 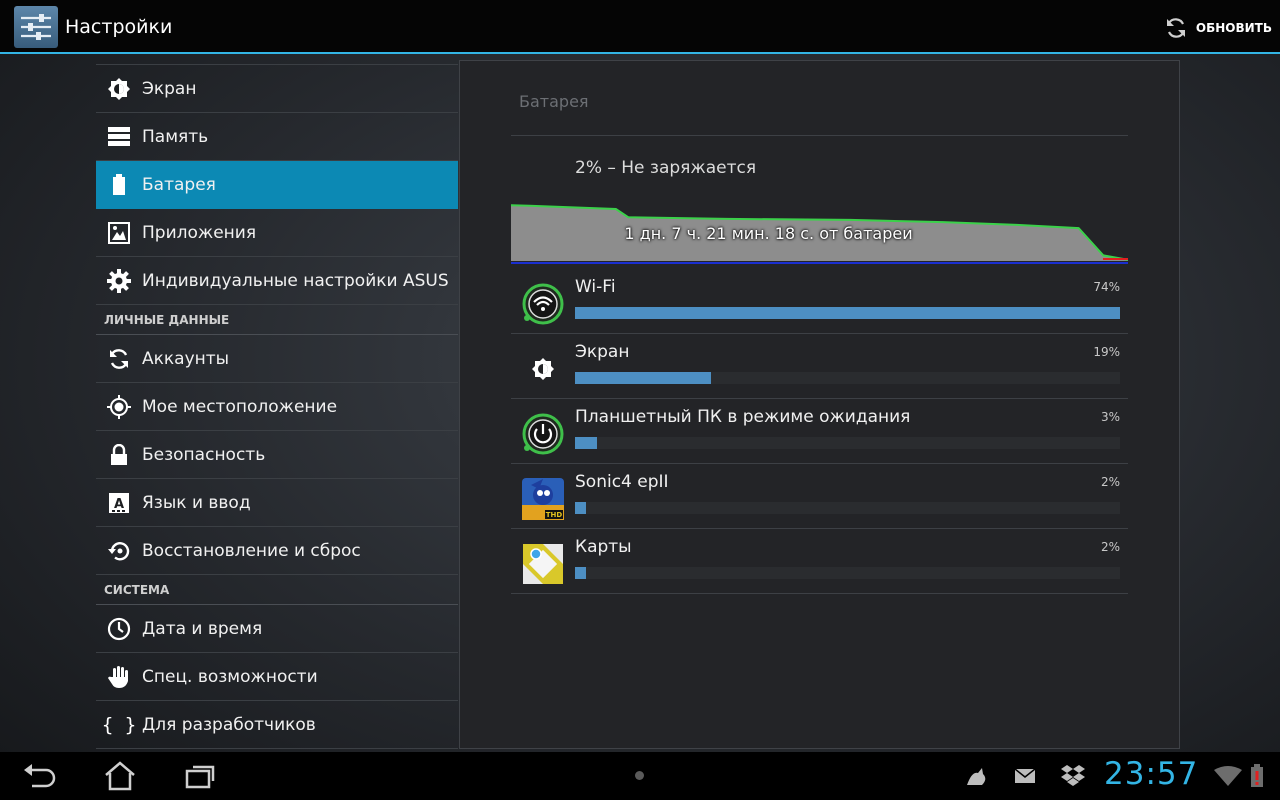 I want to click on usage-row-wifi: Wi-Fi 74%, so click(x=819, y=301).